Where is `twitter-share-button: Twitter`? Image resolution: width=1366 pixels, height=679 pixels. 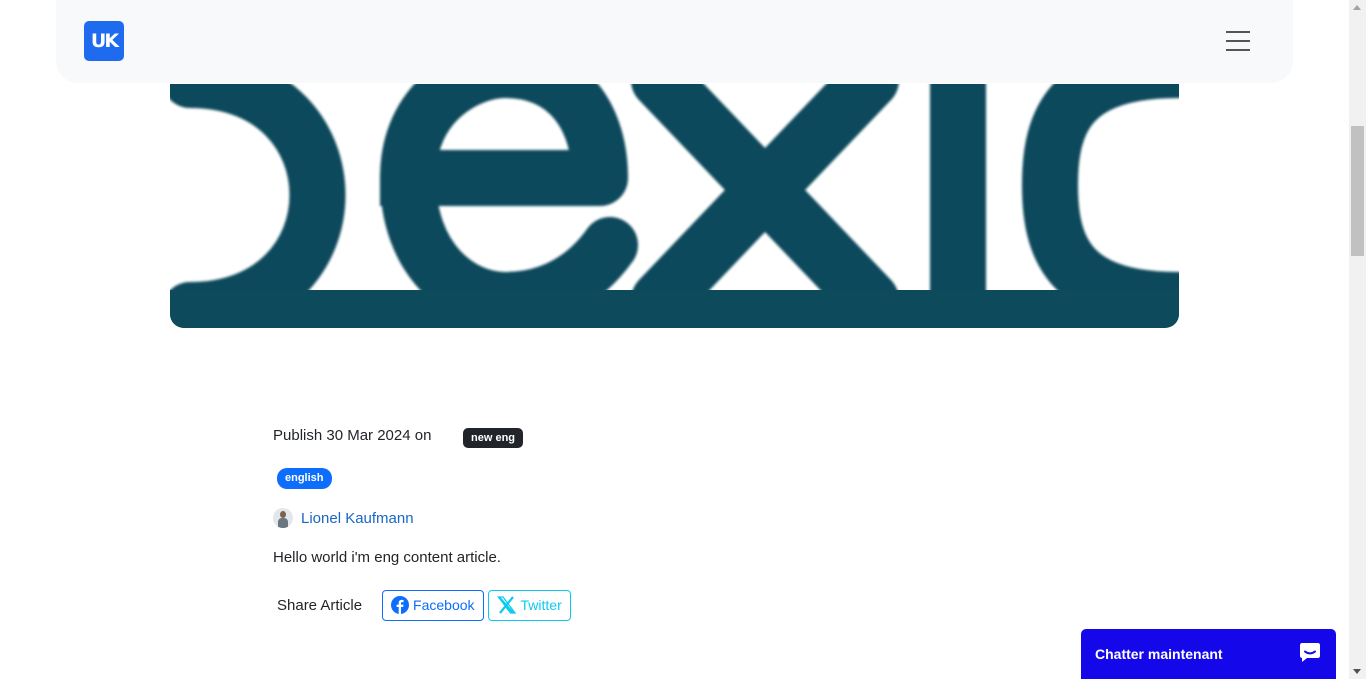
twitter-share-button: Twitter is located at coordinates (529, 605).